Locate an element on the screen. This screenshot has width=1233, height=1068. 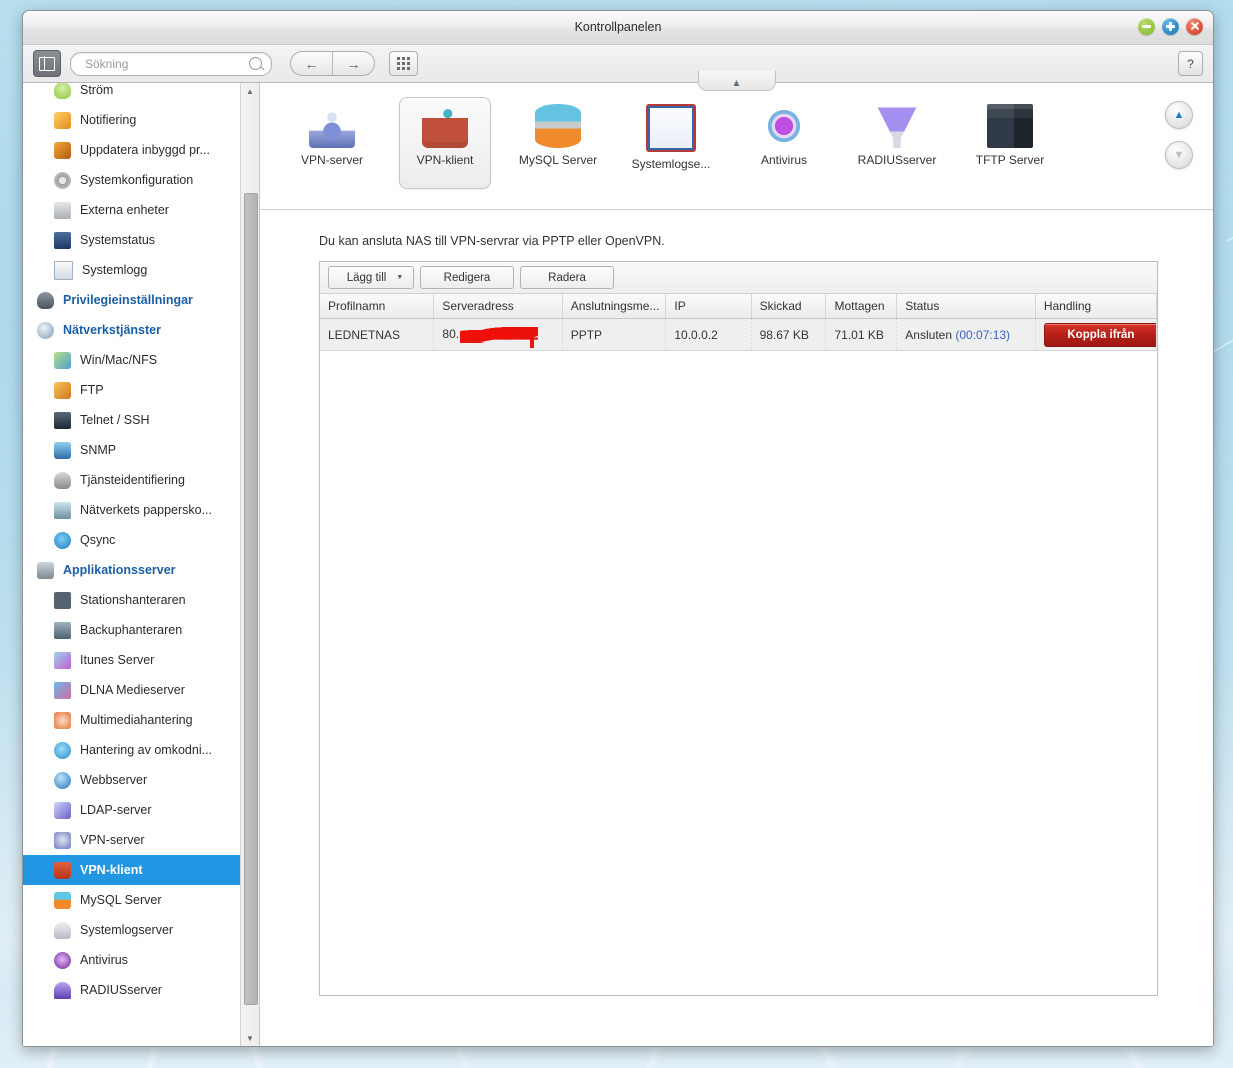
maximize-button is located at coordinates (1170, 26).